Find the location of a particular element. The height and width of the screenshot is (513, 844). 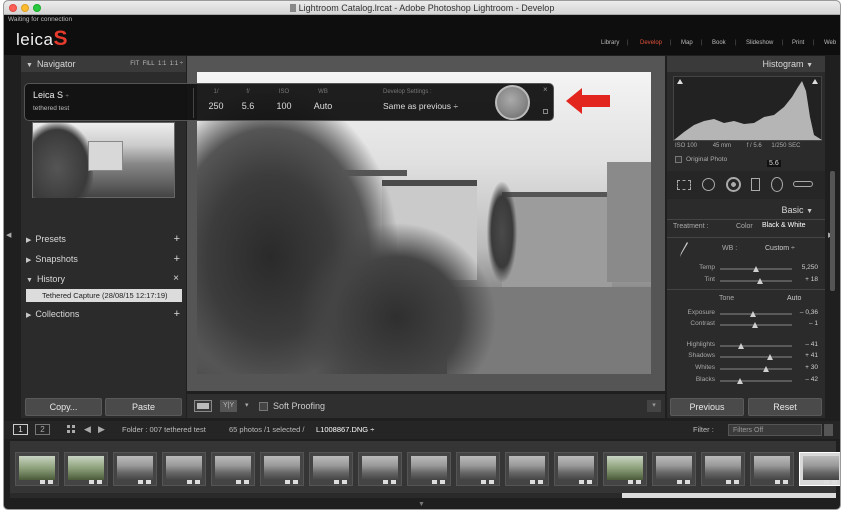

navigator-zoom-options: FIT FILL 1:1 1:1 ÷ is located at coordinates (156, 64).